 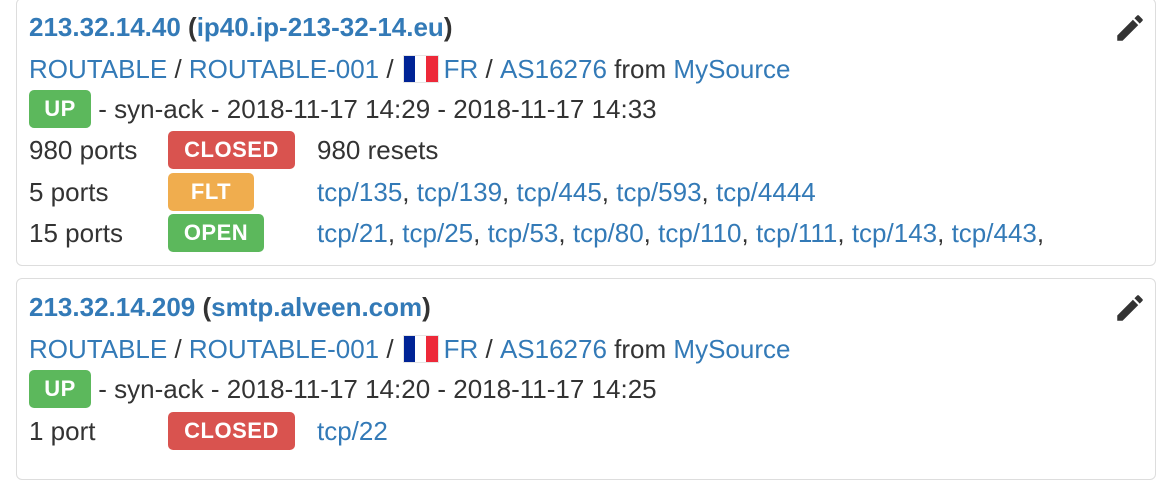 What do you see at coordinates (592, 27) in the screenshot?
I see `host-title: 213.32.14.40 (ip40.ip-213-32-14.eu)` at bounding box center [592, 27].